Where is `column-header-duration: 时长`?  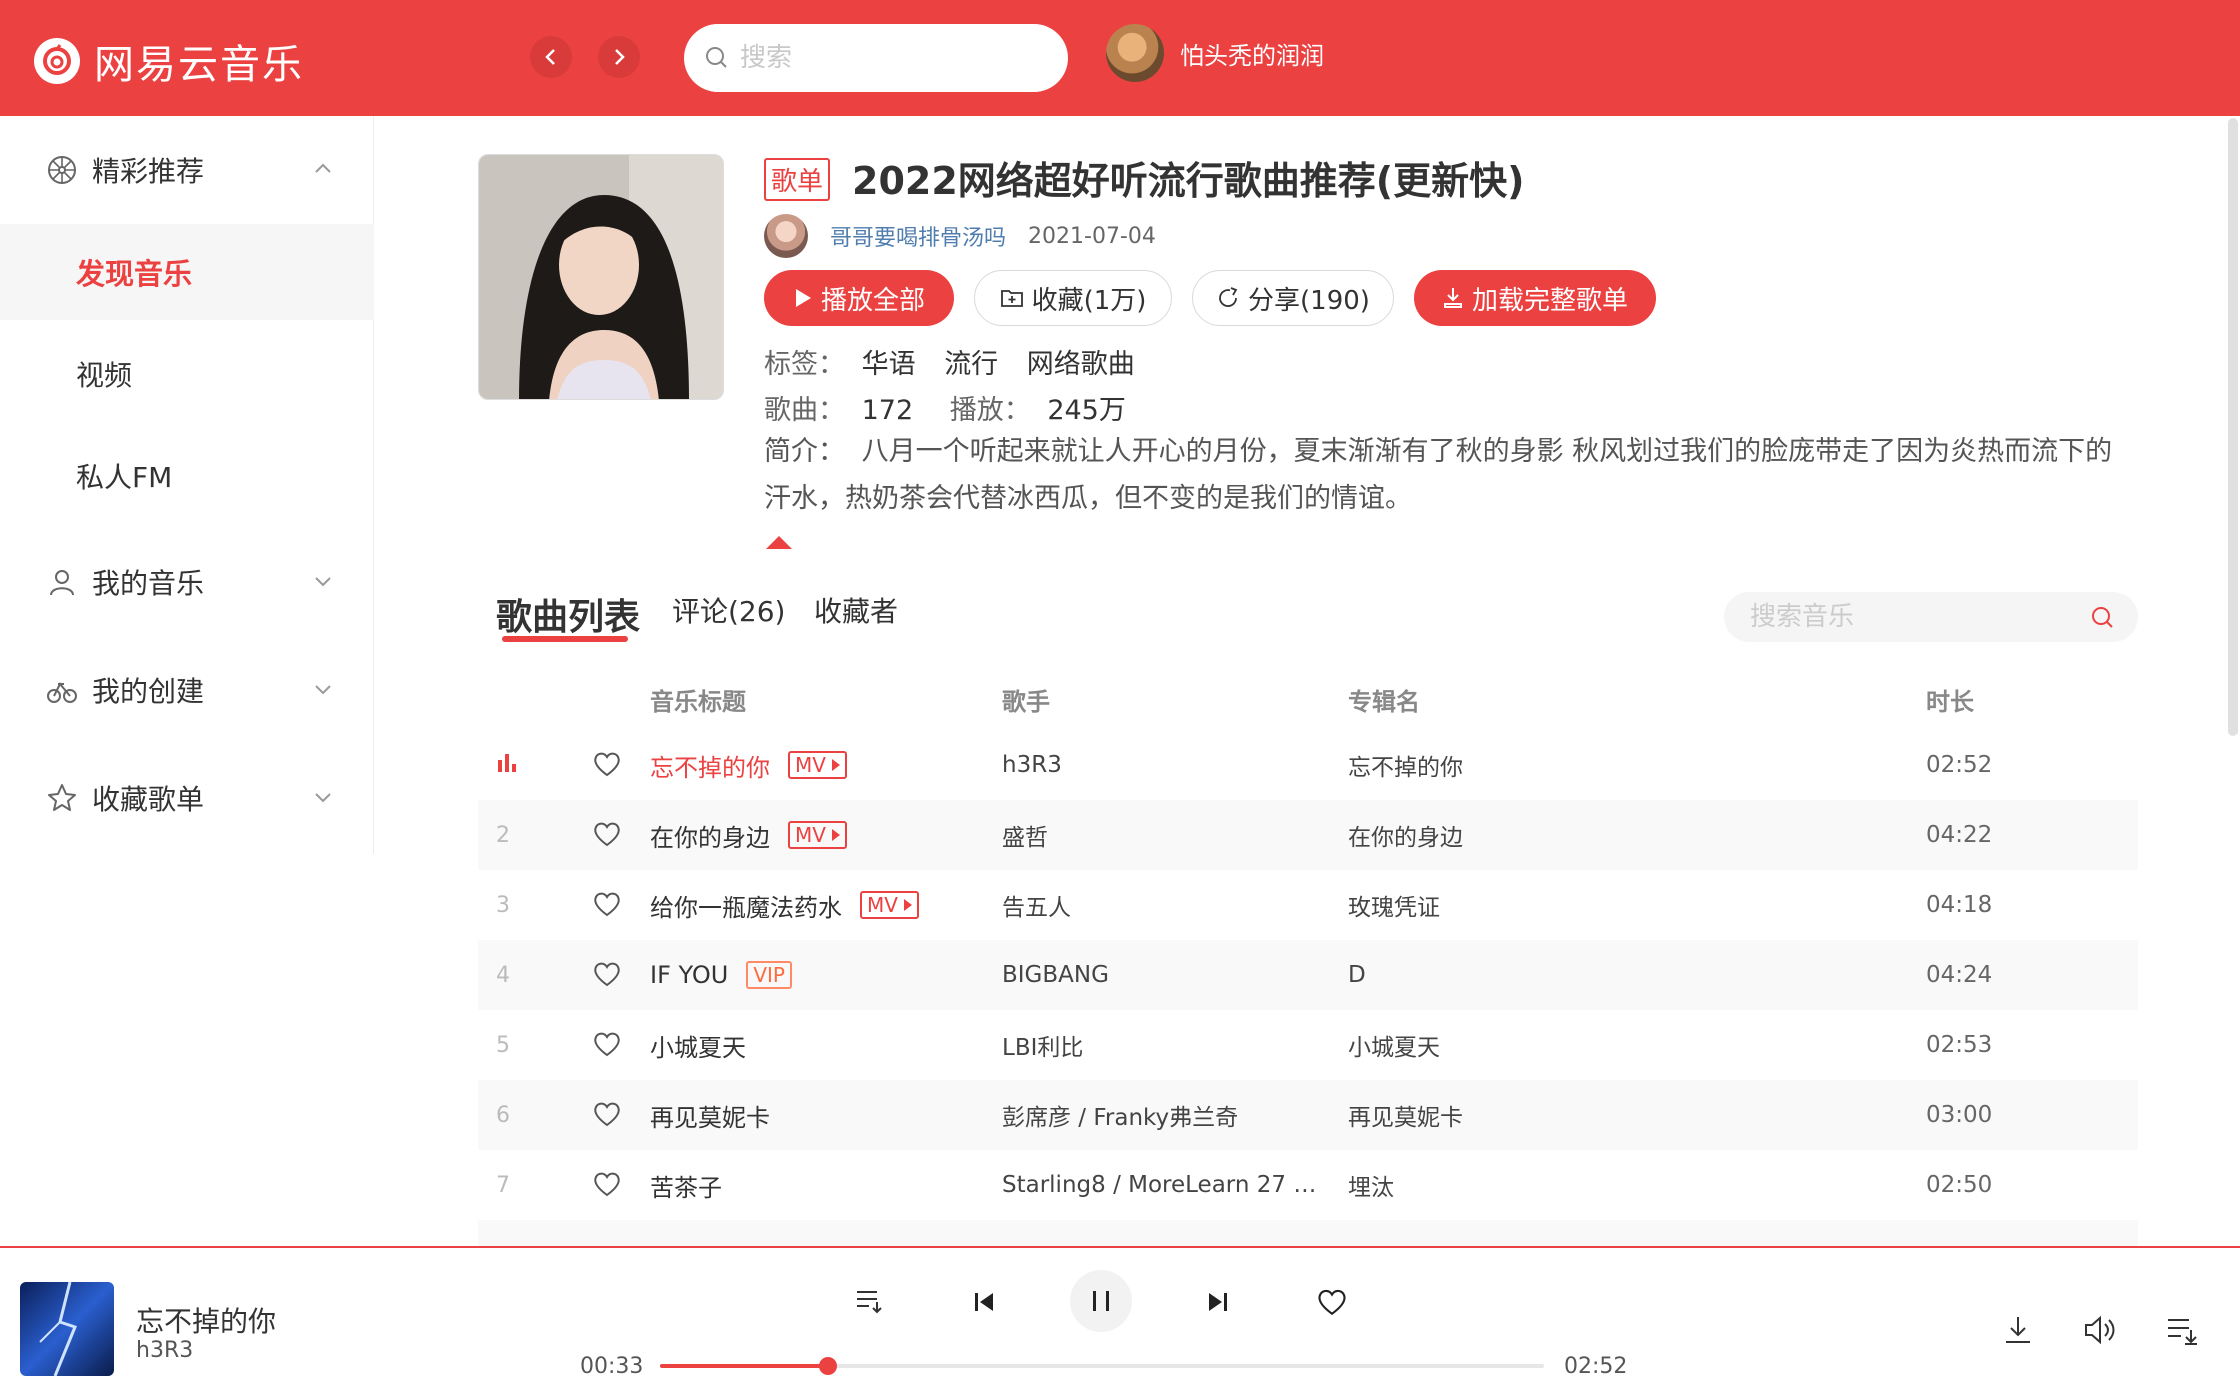 column-header-duration: 时长 is located at coordinates (1950, 699).